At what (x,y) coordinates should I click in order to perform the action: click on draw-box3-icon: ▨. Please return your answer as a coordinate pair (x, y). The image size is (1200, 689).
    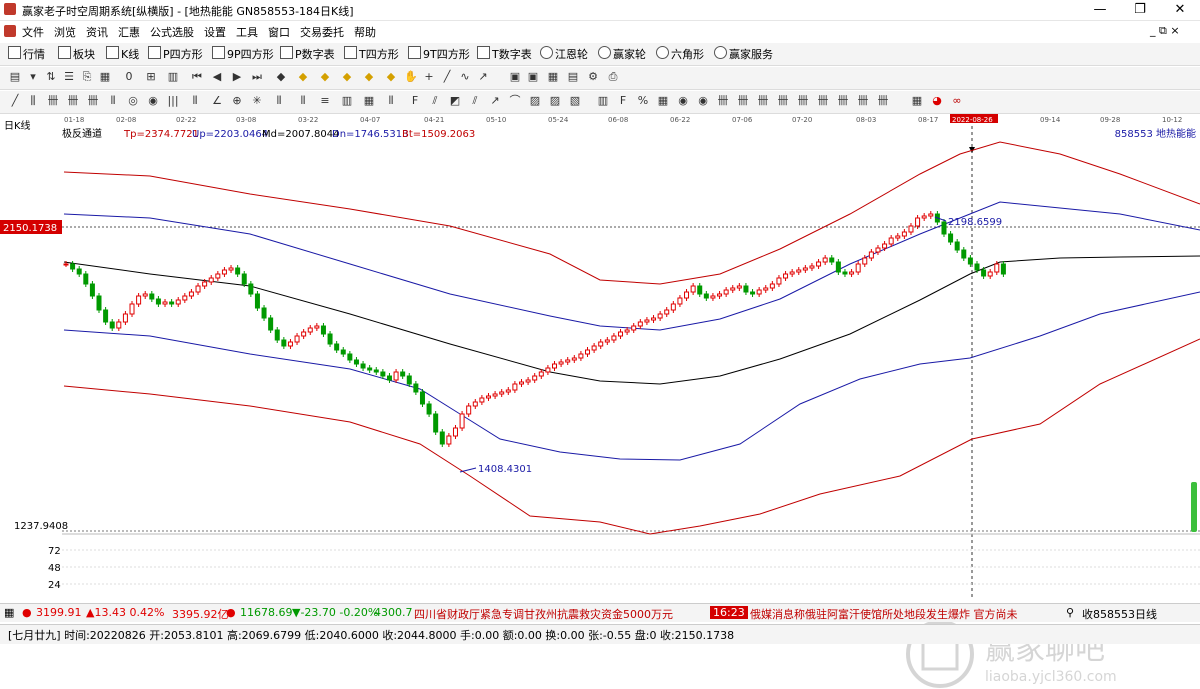
    Looking at the image, I should click on (555, 101).